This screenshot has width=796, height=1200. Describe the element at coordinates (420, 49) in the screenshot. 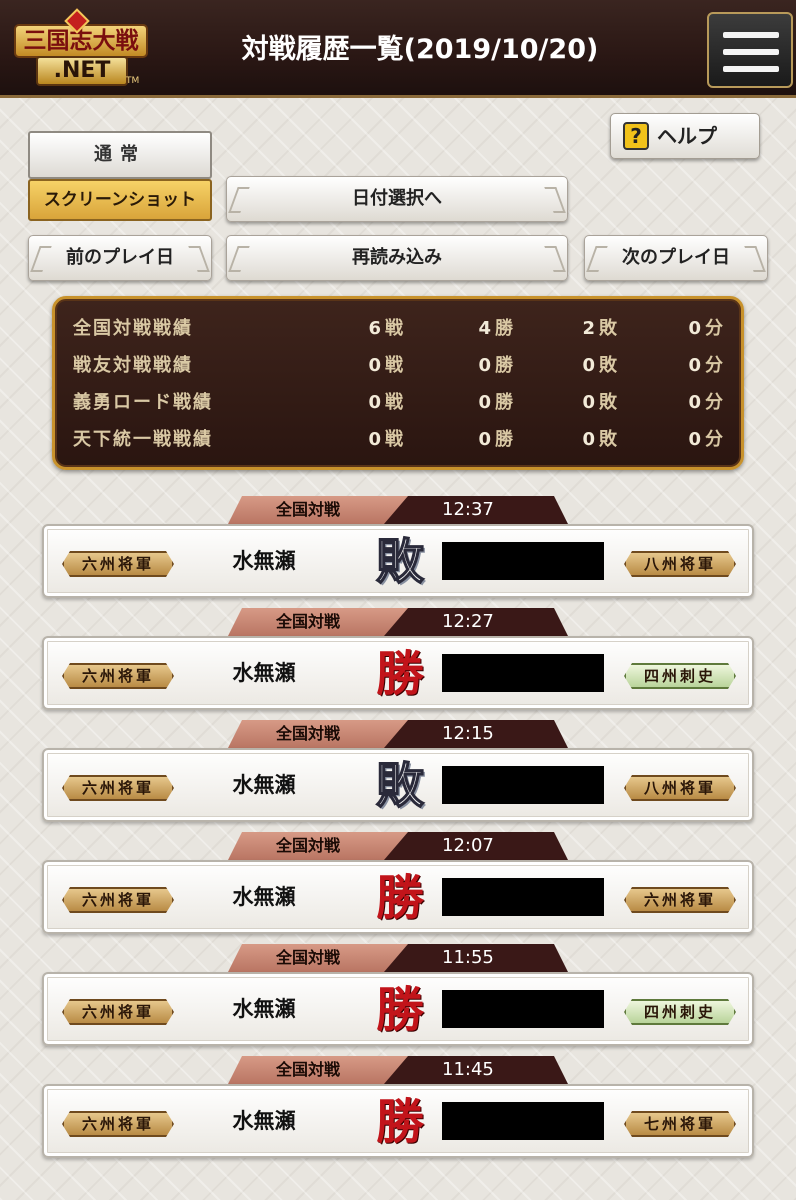

I see `page-title: 対戦履歴一覧(2019/10/20)` at that location.